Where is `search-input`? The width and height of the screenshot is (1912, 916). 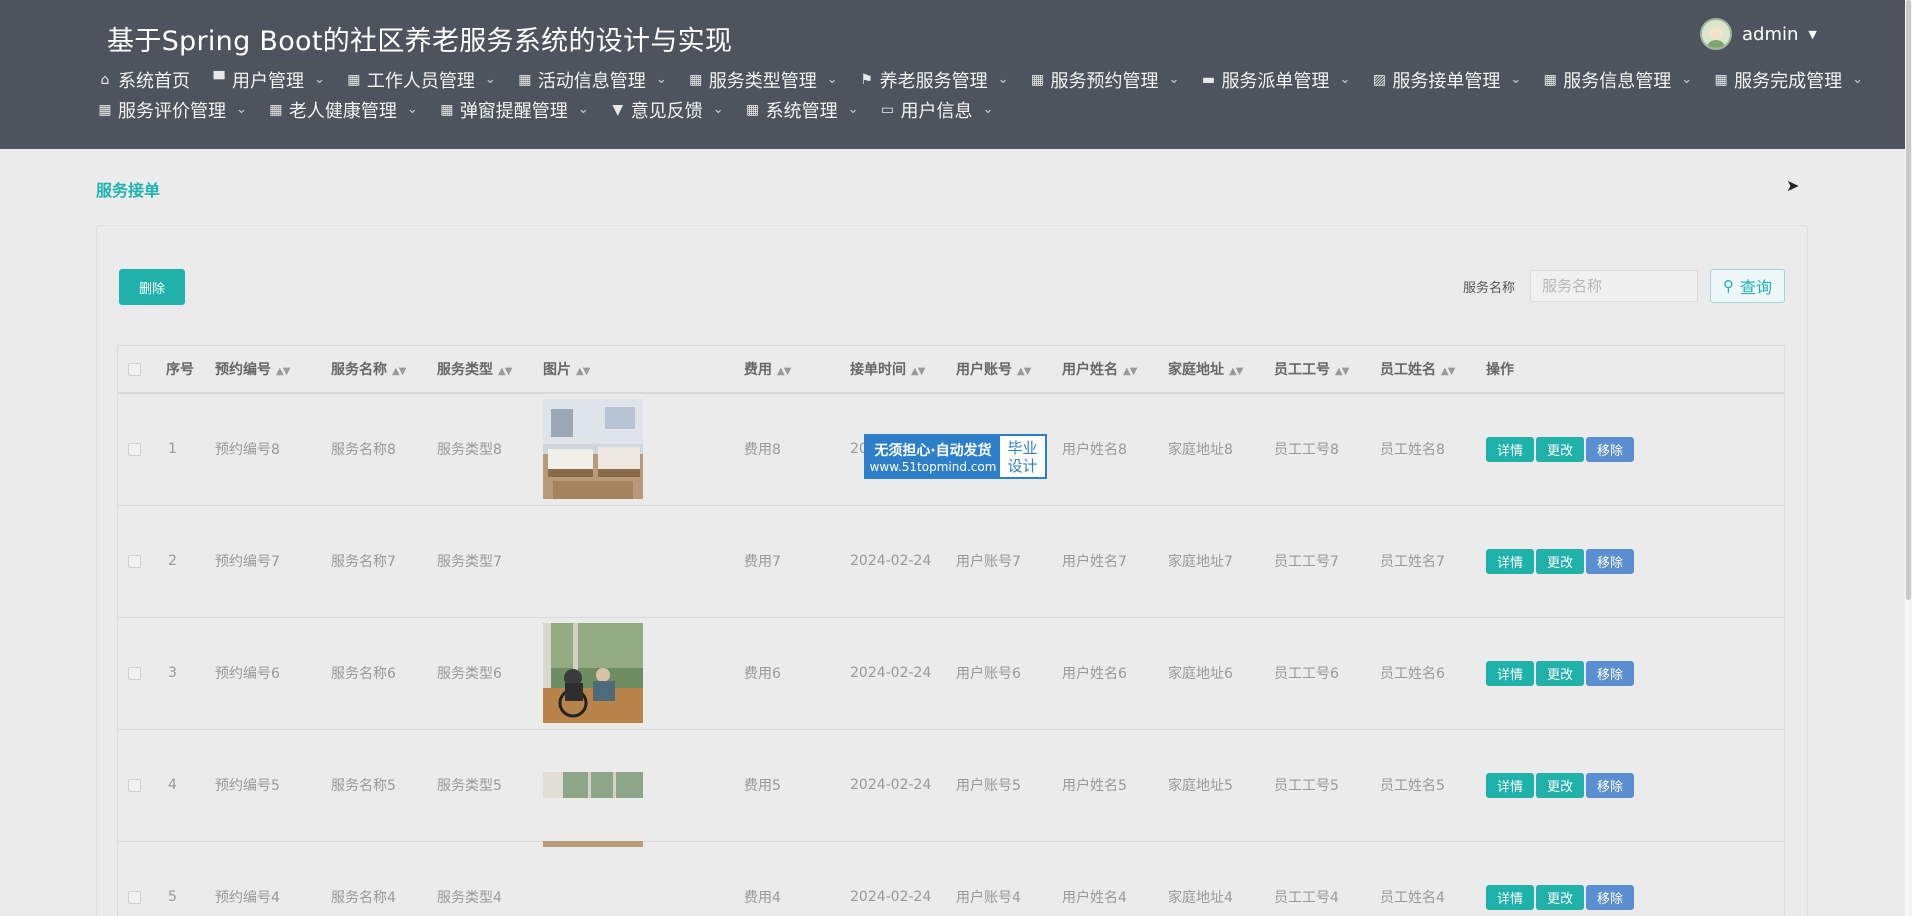 search-input is located at coordinates (1614, 286).